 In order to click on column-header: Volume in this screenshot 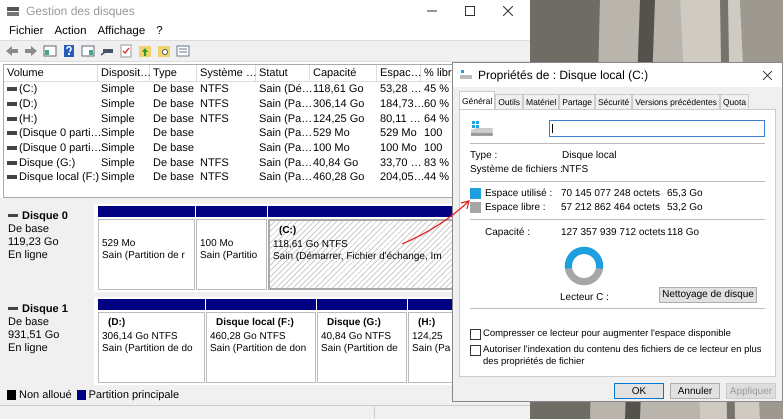, I will do `click(51, 73)`.